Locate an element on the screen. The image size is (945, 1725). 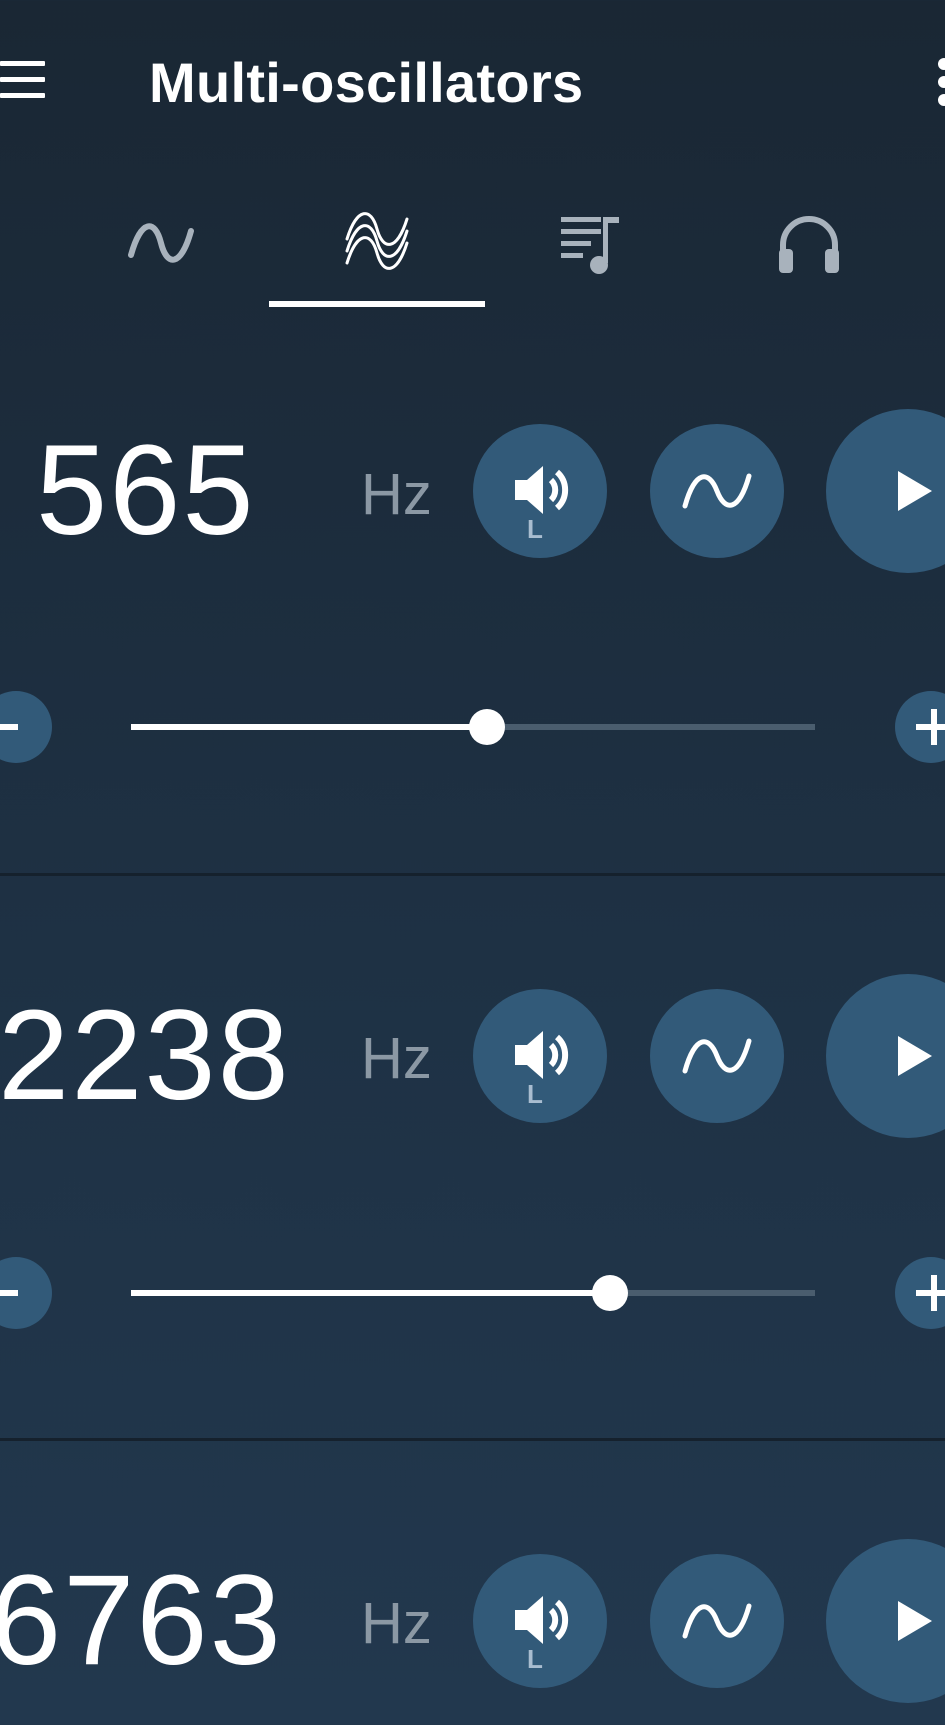
playlist-icon is located at coordinates (590, 245).